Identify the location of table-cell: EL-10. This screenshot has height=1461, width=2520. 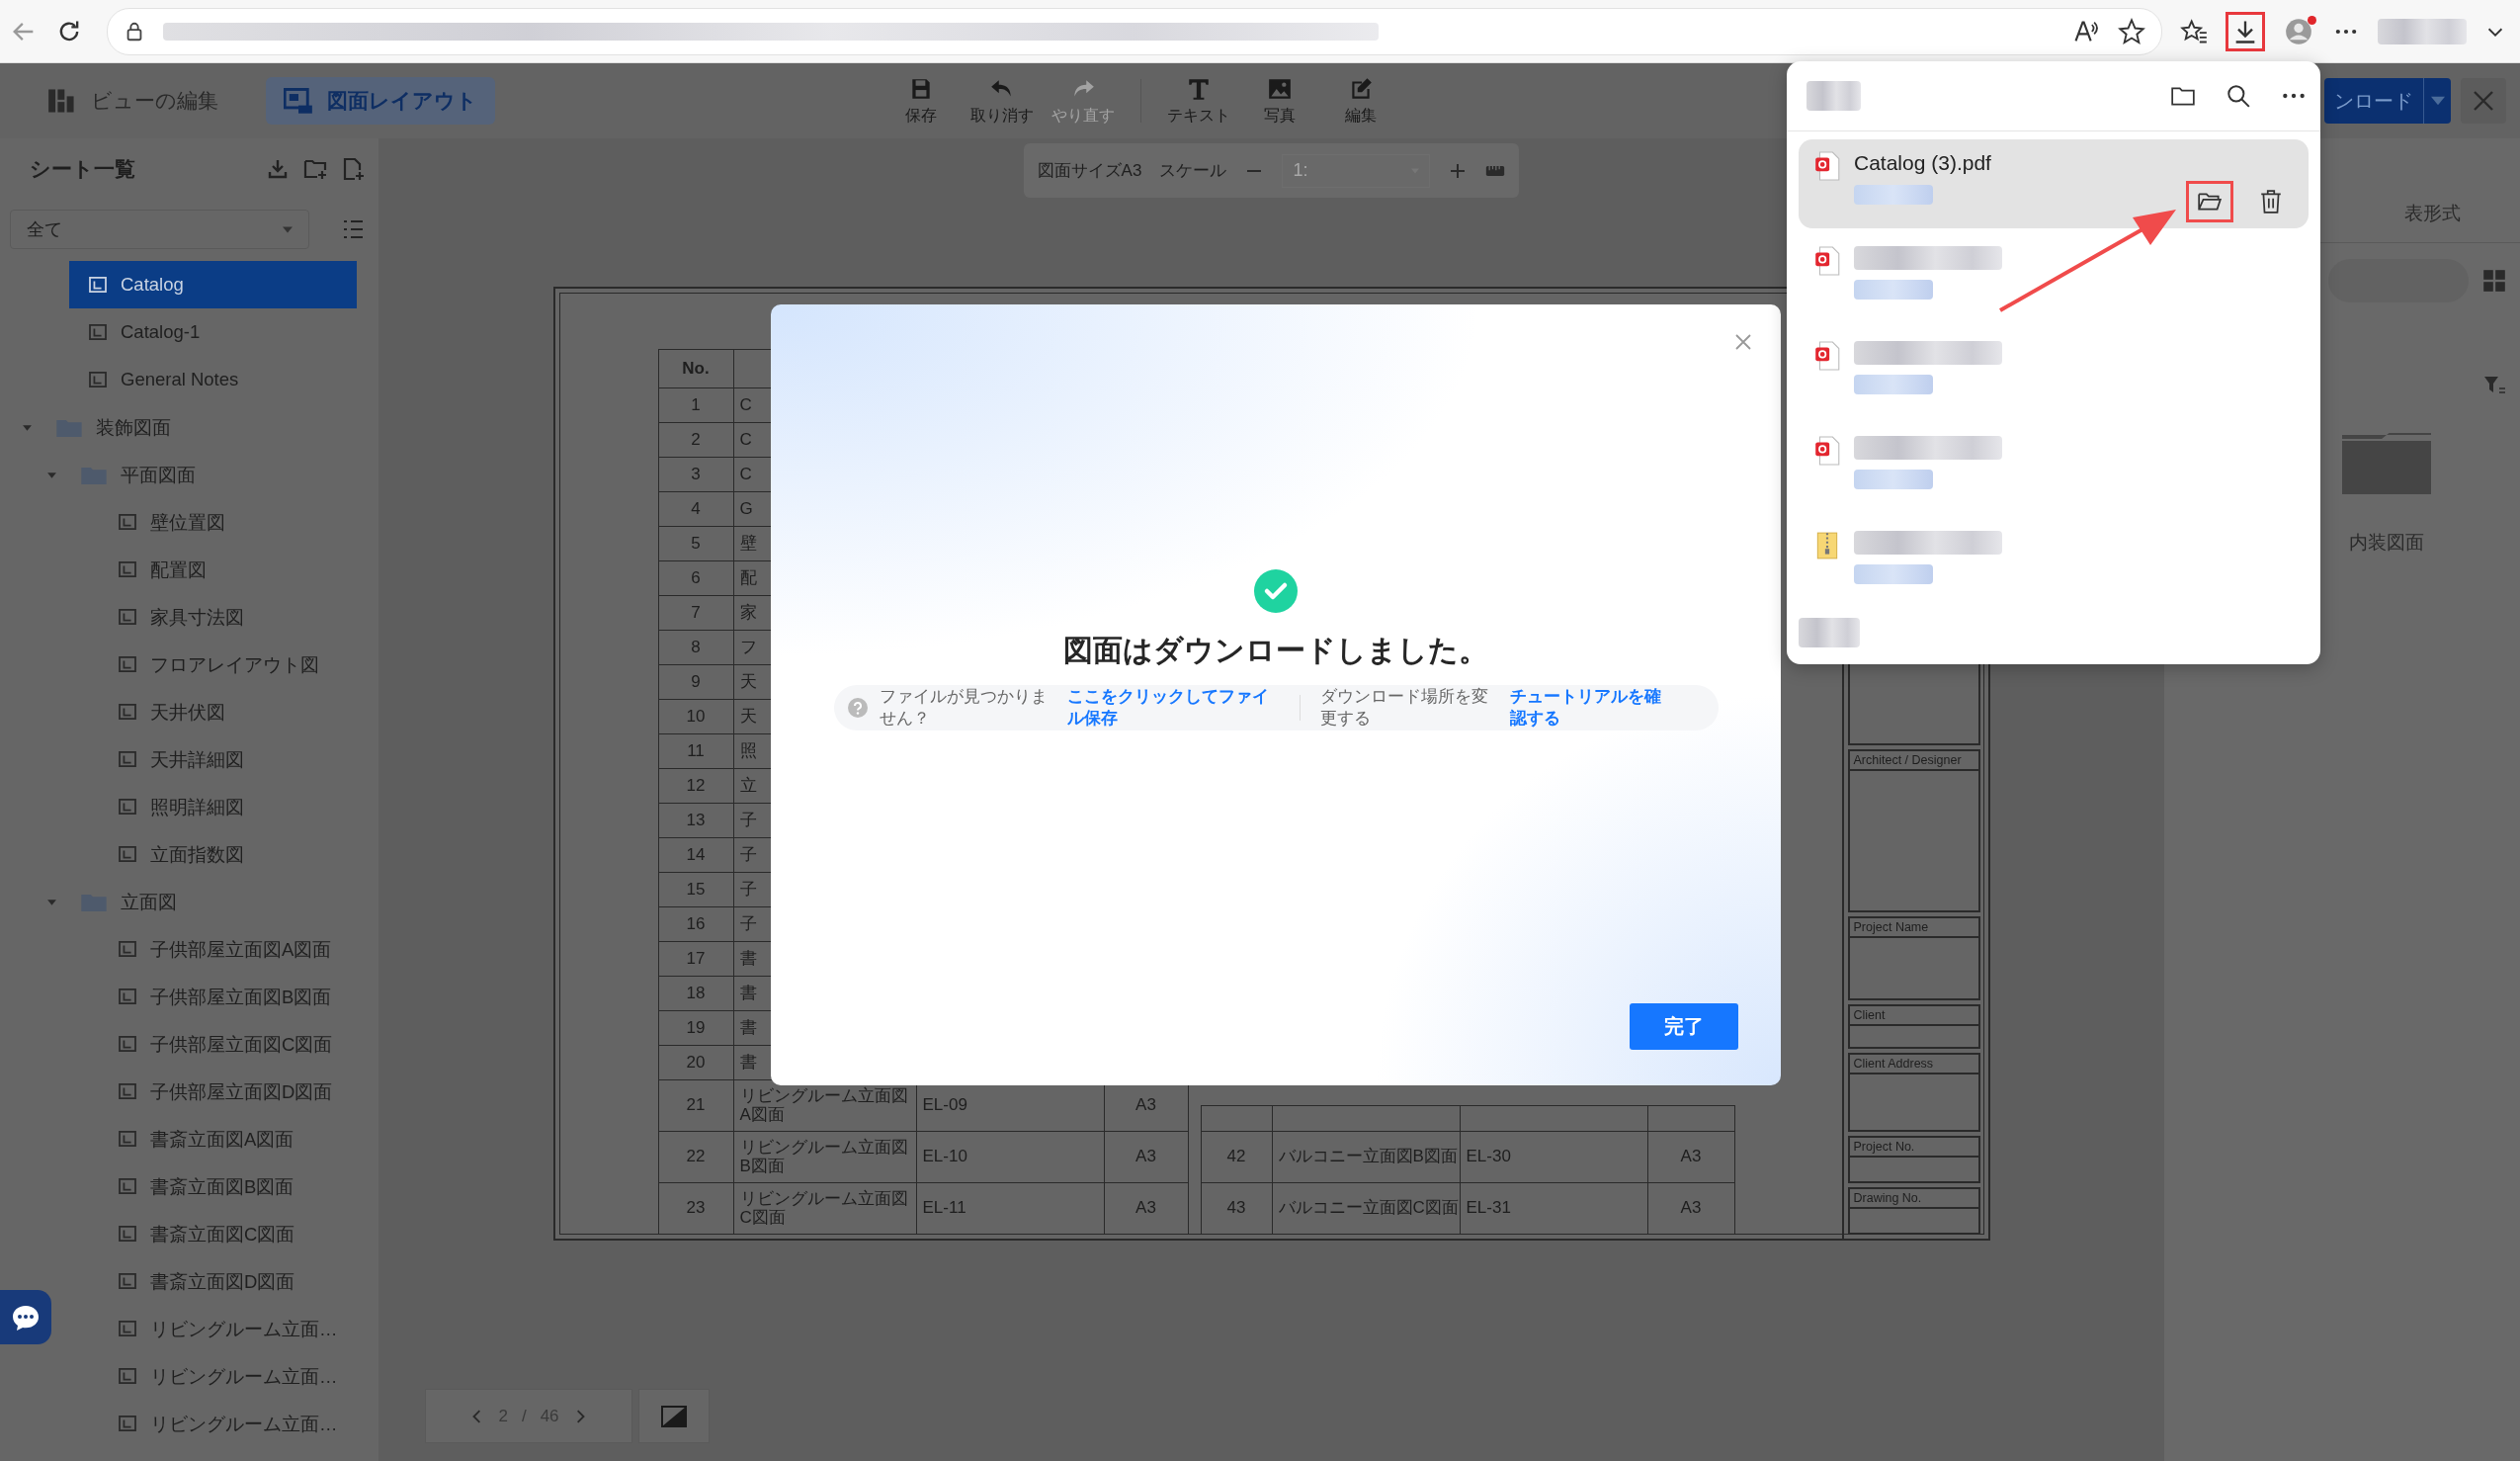
(944, 1157).